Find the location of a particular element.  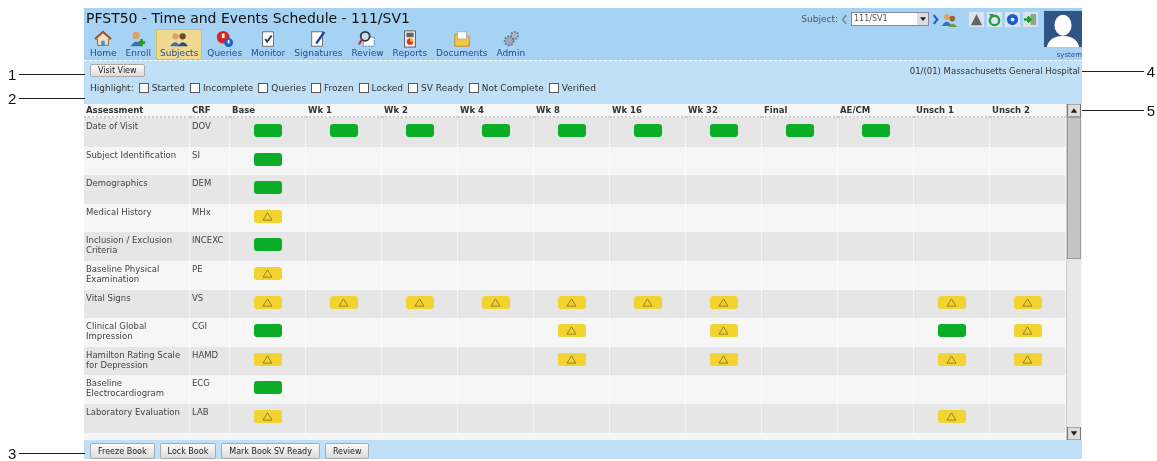

scrollbar is located at coordinates (1073, 272).